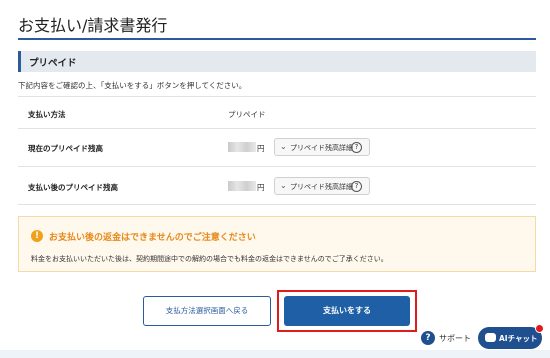 Image resolution: width=550 pixels, height=358 pixels. Describe the element at coordinates (247, 114) in the screenshot. I see `payment-method-value: プリペイド` at that location.